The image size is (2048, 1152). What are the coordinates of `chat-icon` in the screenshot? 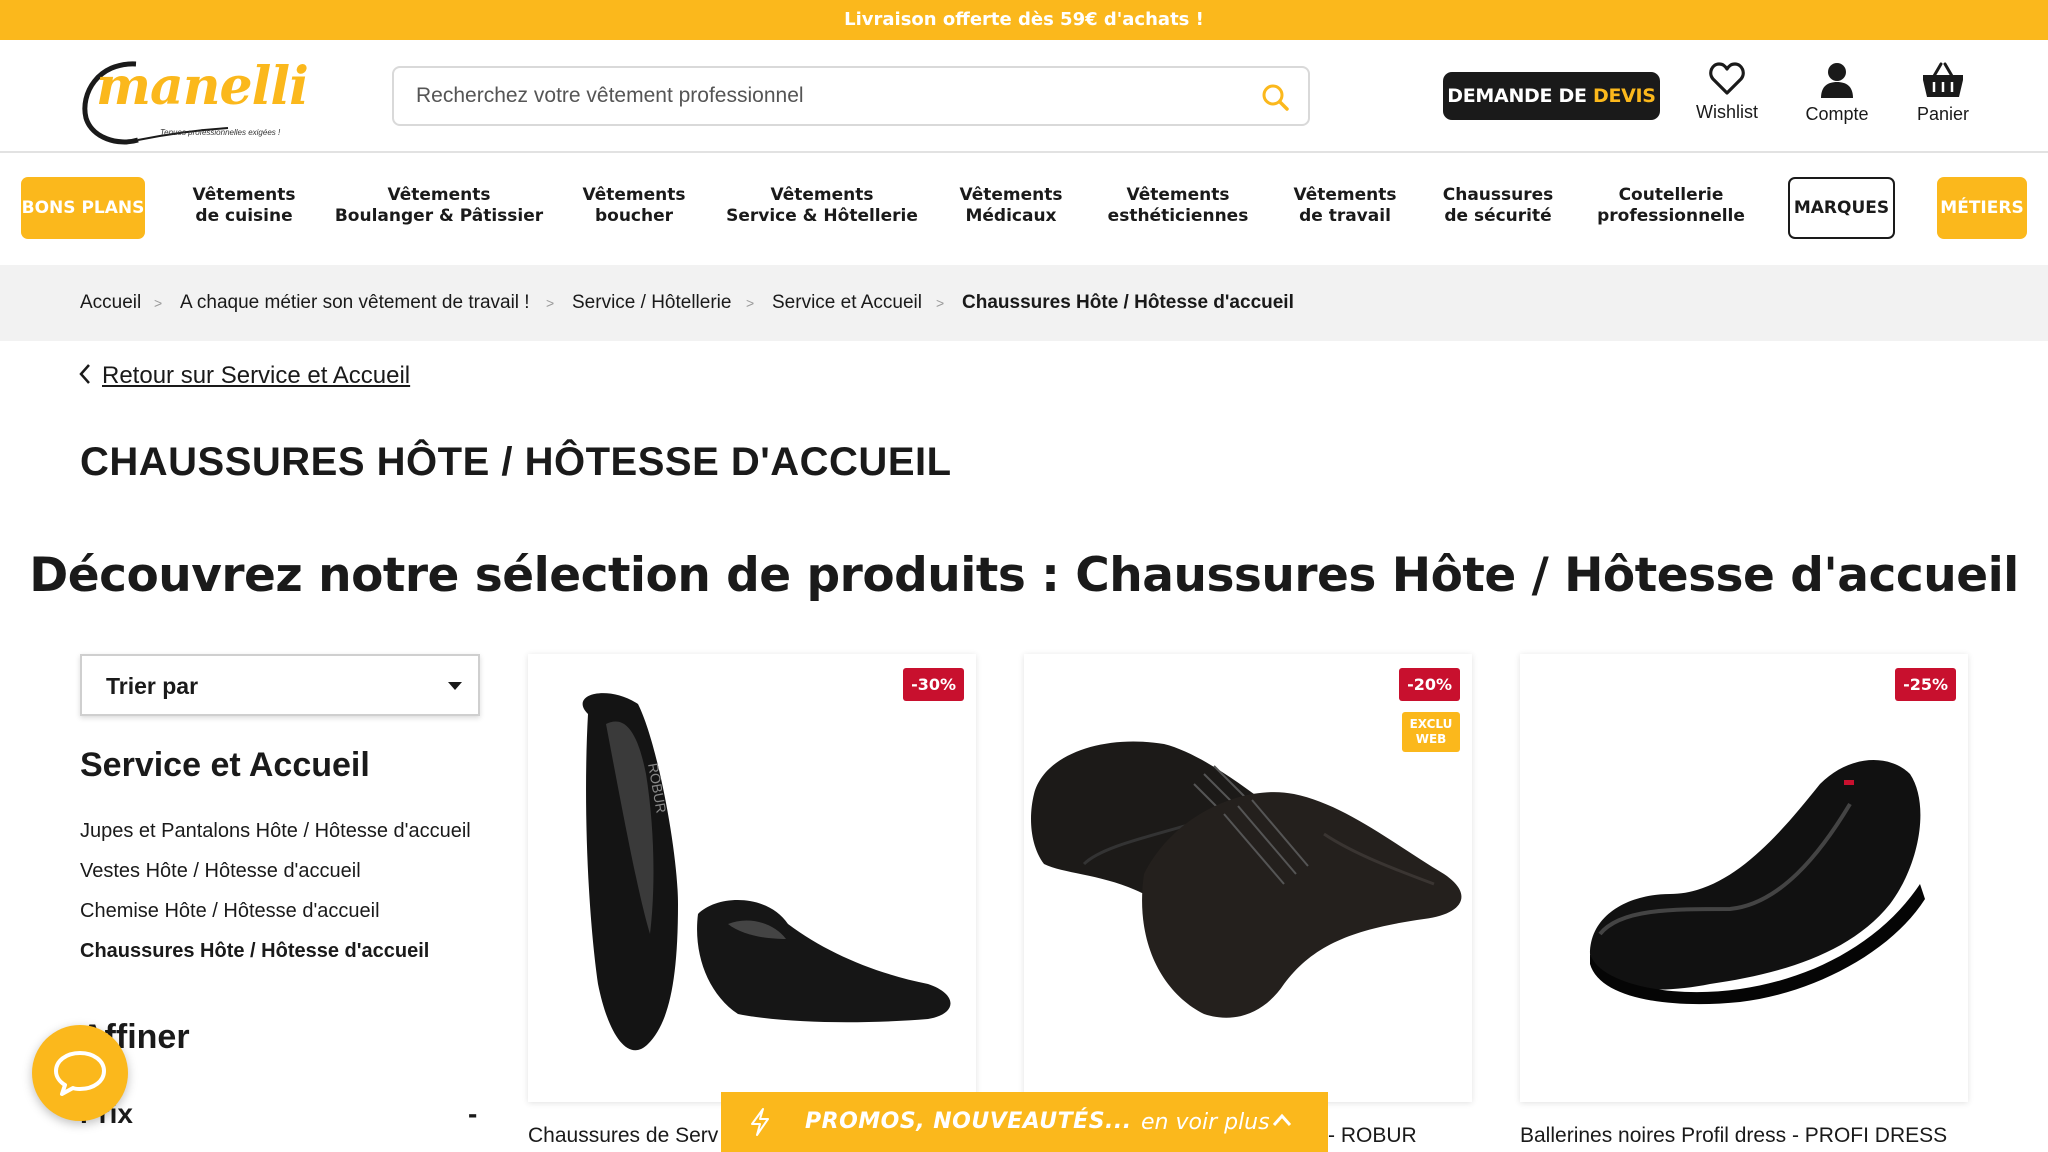 It's located at (80, 1073).